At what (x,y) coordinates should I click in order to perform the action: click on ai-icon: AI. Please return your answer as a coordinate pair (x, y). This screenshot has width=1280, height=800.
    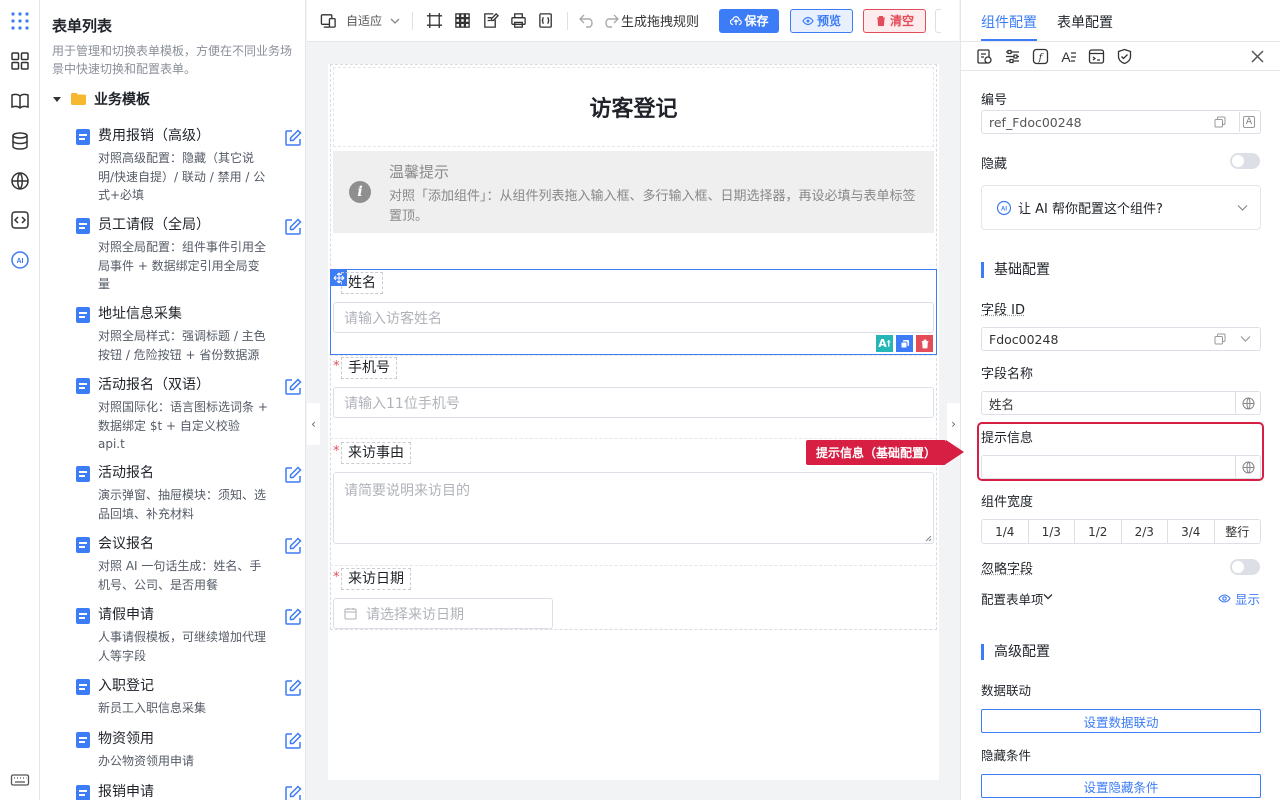
    Looking at the image, I should click on (20, 260).